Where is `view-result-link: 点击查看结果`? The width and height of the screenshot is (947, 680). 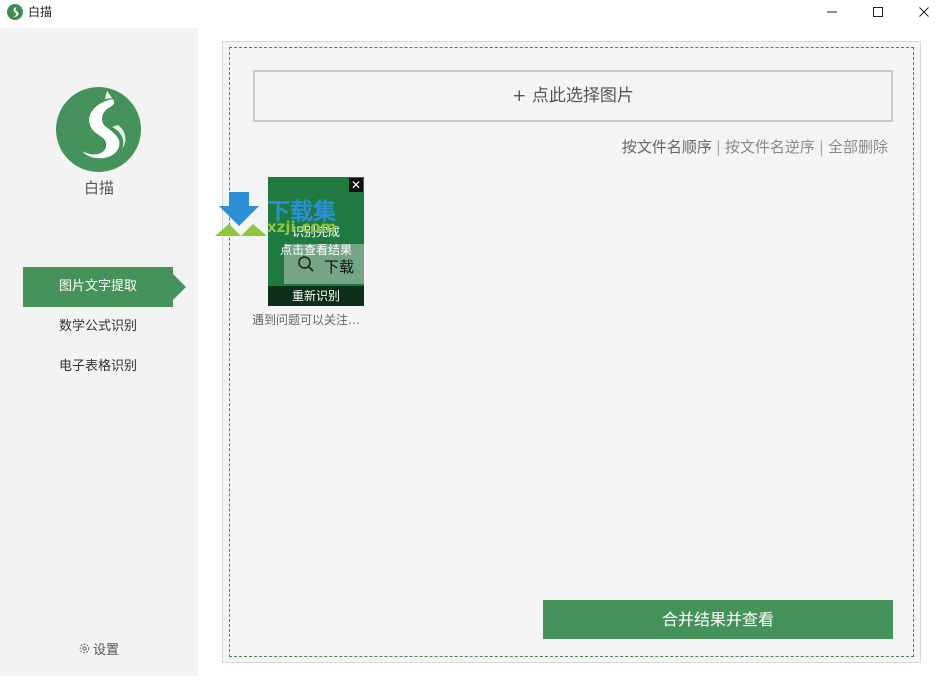 view-result-link: 点击查看结果 is located at coordinates (316, 249).